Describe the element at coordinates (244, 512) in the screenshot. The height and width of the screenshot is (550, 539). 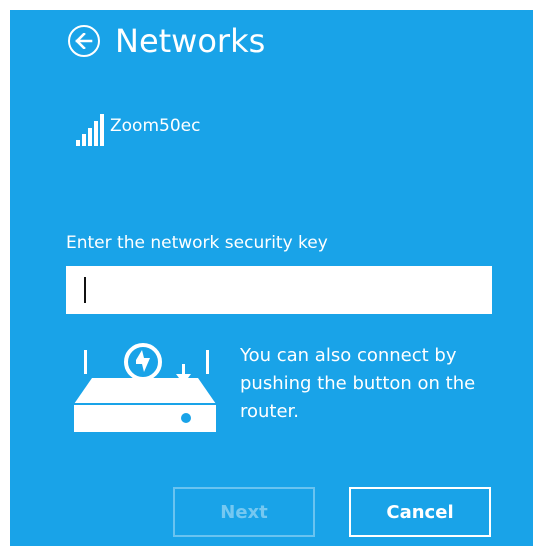
I see `next-button: Next` at that location.